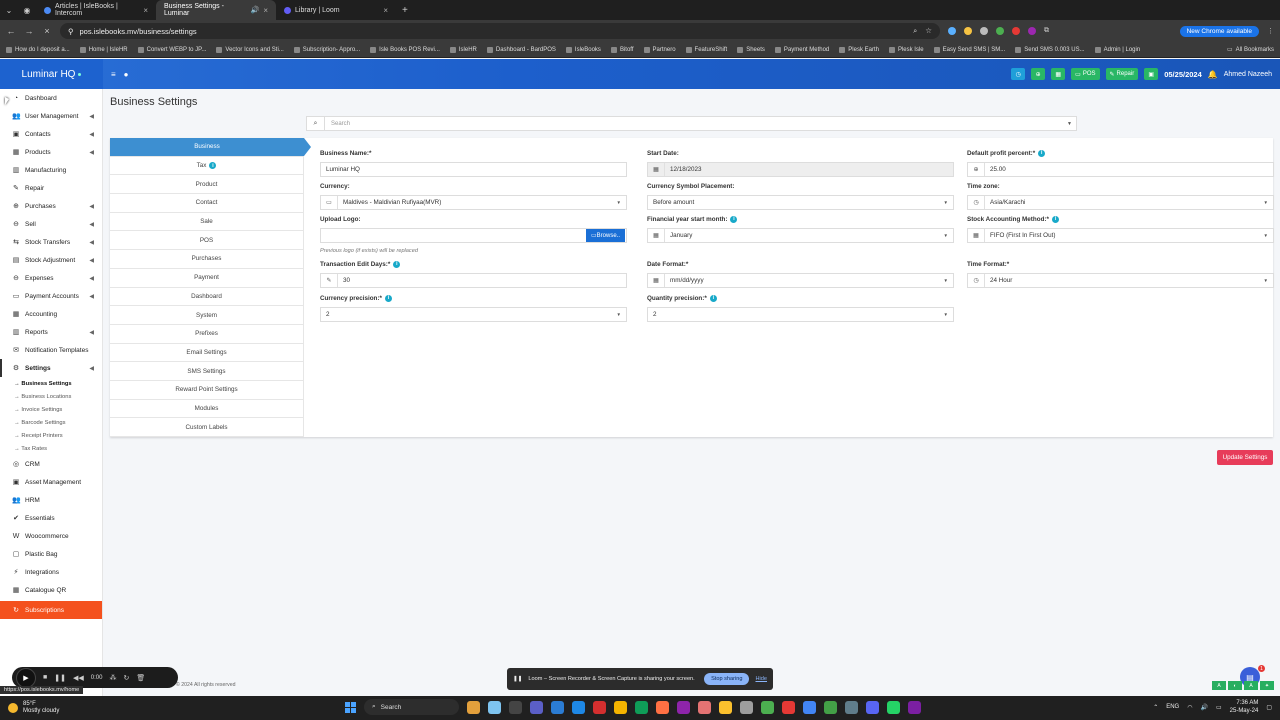 The width and height of the screenshot is (1280, 720). What do you see at coordinates (521, 49) in the screenshot?
I see `bookmark-item: Dashboard - BardPOS` at bounding box center [521, 49].